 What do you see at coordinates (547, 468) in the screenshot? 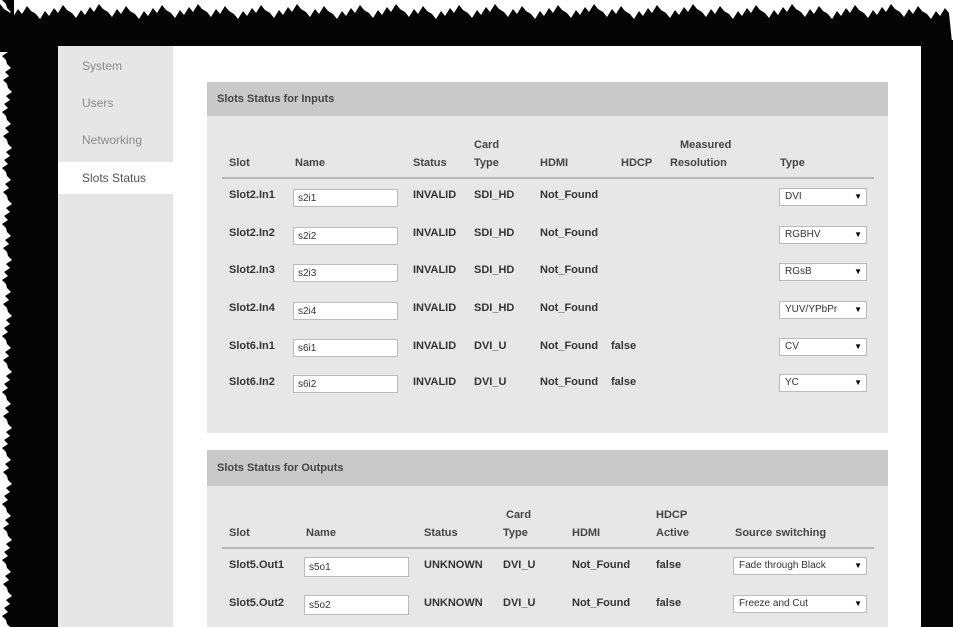
I see `outputs-panel-title: Slots Status for Outputs` at bounding box center [547, 468].